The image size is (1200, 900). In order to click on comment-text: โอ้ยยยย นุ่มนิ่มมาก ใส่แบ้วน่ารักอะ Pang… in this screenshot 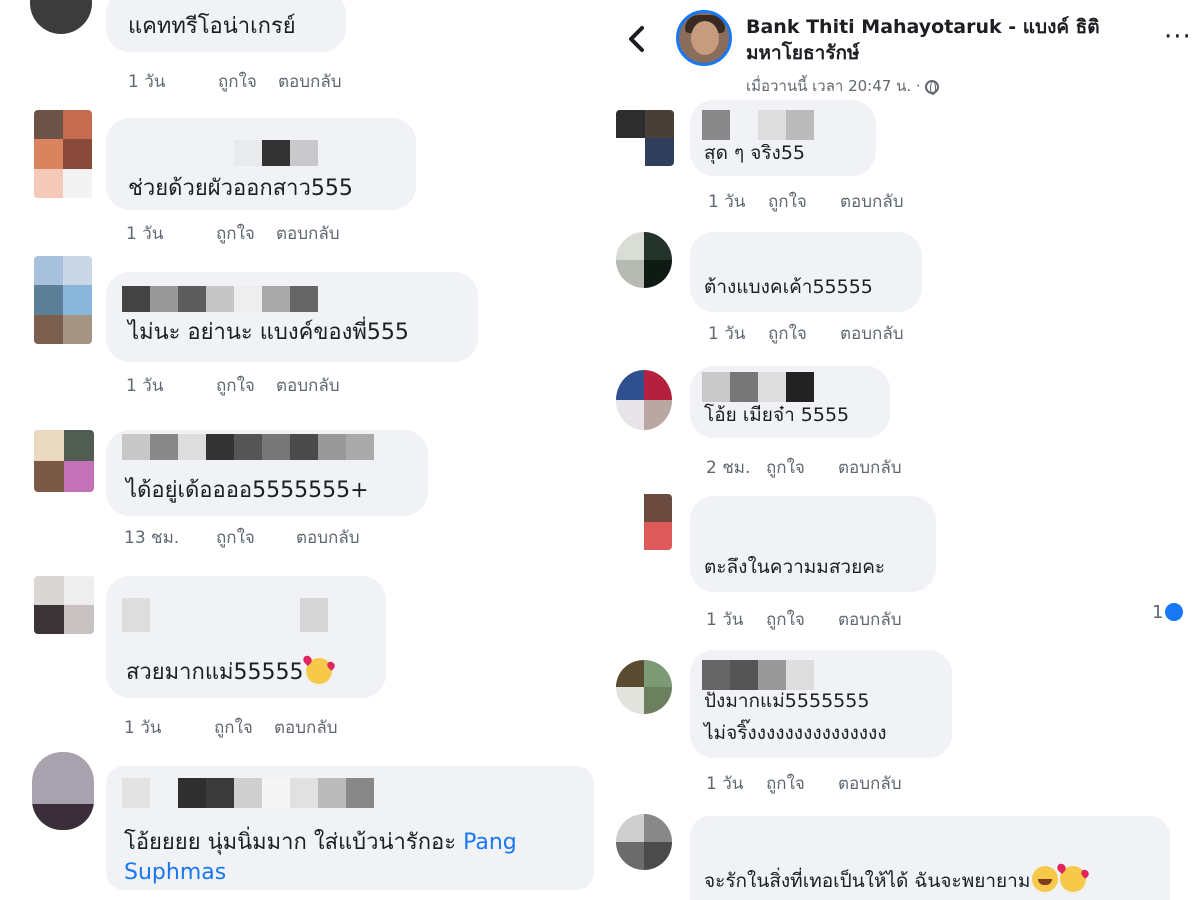, I will do `click(320, 857)`.